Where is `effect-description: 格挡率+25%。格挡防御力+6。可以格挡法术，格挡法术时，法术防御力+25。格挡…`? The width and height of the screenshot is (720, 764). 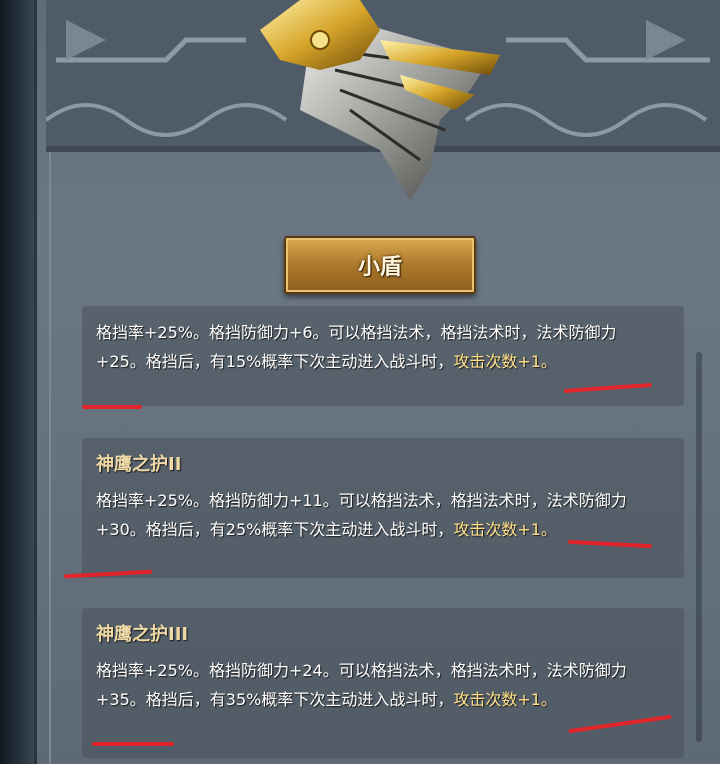
effect-description: 格挡率+25%。格挡防御力+6。可以格挡法术，格挡法术时，法术防御力+25。格挡… is located at coordinates (380, 347).